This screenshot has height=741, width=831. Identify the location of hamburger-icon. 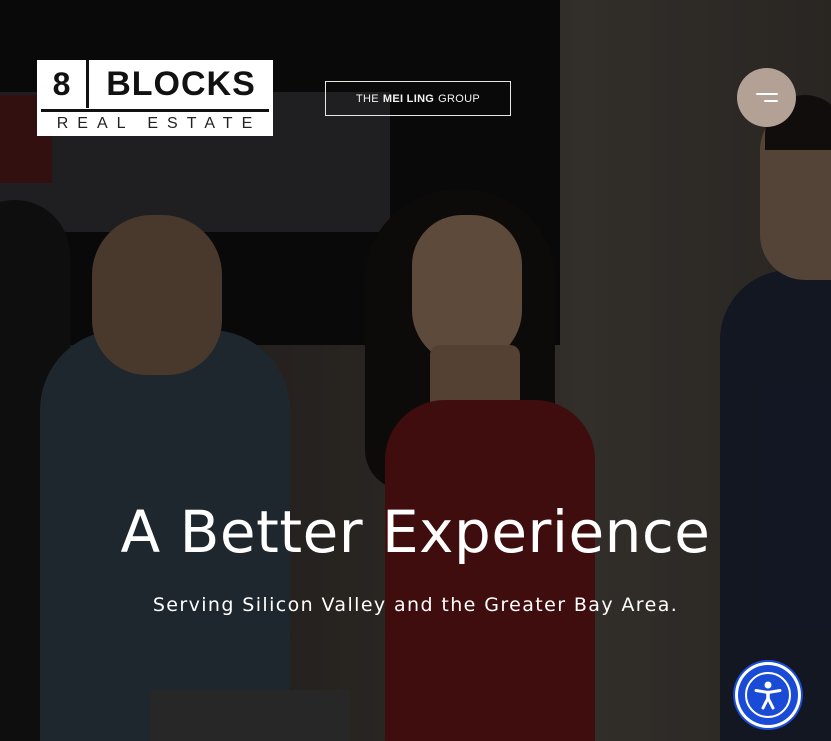
(766, 97).